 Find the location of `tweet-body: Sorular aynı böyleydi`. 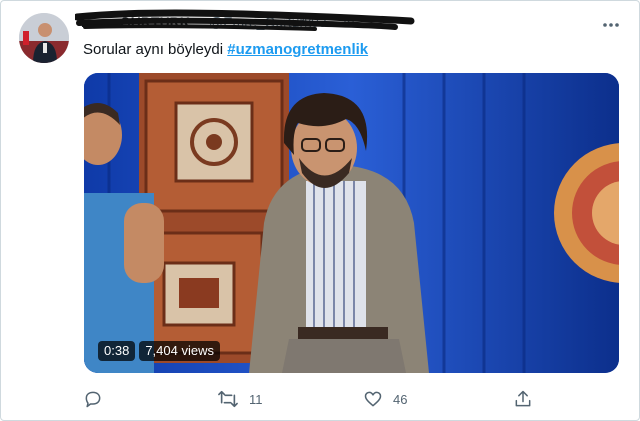

tweet-body: Sorular aynı böyleydi is located at coordinates (153, 49).